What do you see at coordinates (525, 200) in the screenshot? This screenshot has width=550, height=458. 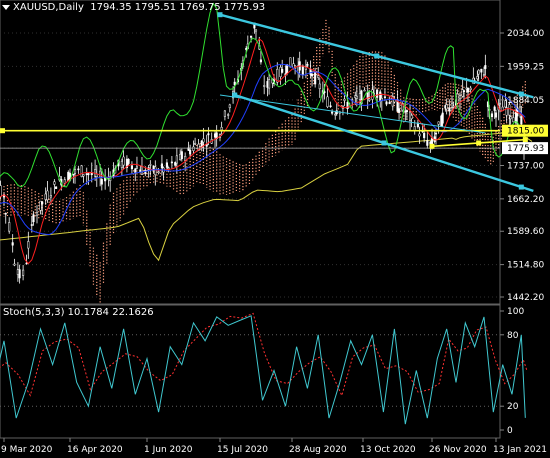 I see `price-label: 1662.20` at bounding box center [525, 200].